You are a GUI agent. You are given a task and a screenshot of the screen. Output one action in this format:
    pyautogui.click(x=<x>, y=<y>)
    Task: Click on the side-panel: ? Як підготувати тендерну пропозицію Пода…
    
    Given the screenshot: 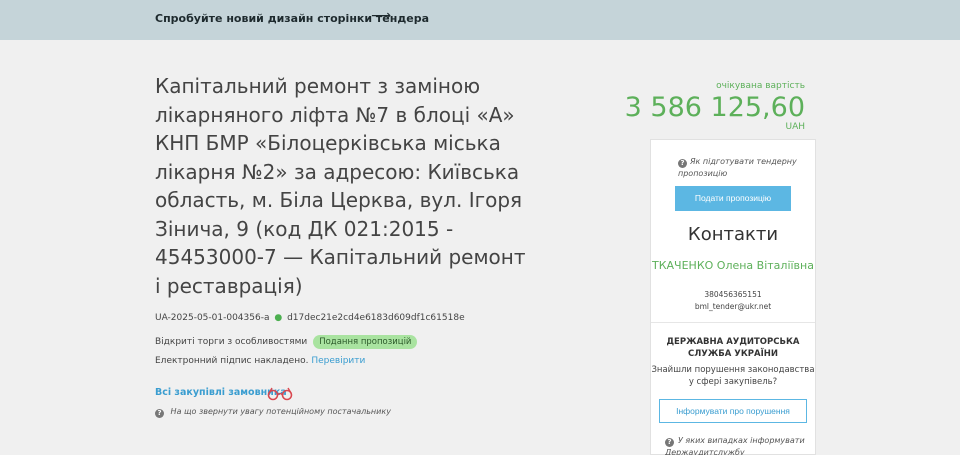 What is the action you would take?
    pyautogui.click(x=733, y=297)
    